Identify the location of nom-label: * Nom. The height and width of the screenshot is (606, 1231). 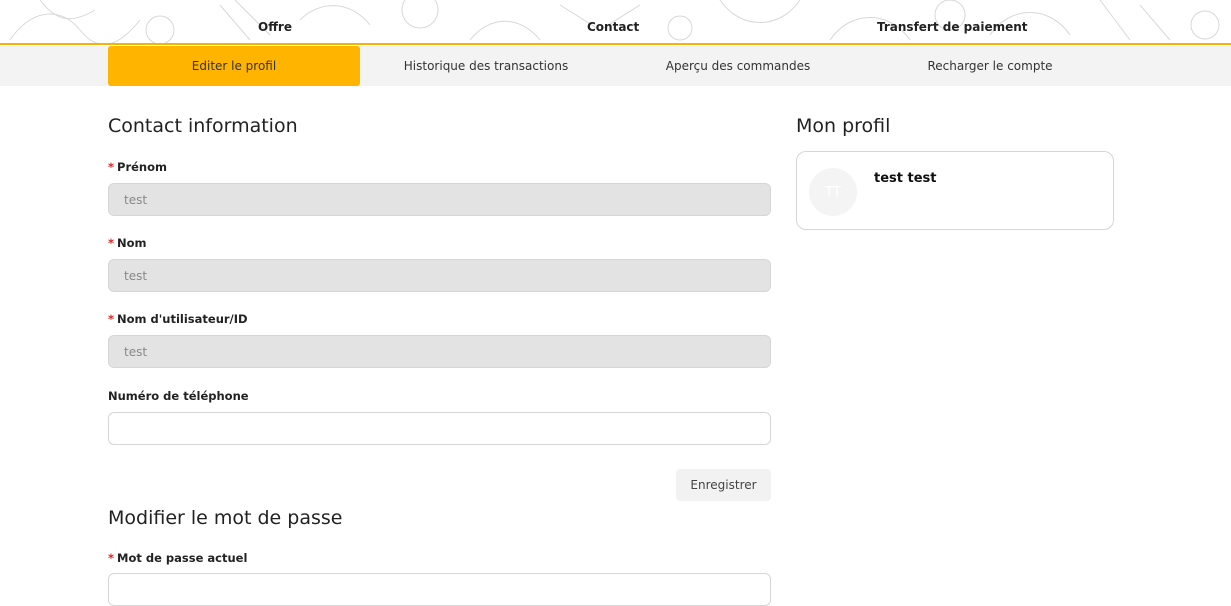
(127, 243).